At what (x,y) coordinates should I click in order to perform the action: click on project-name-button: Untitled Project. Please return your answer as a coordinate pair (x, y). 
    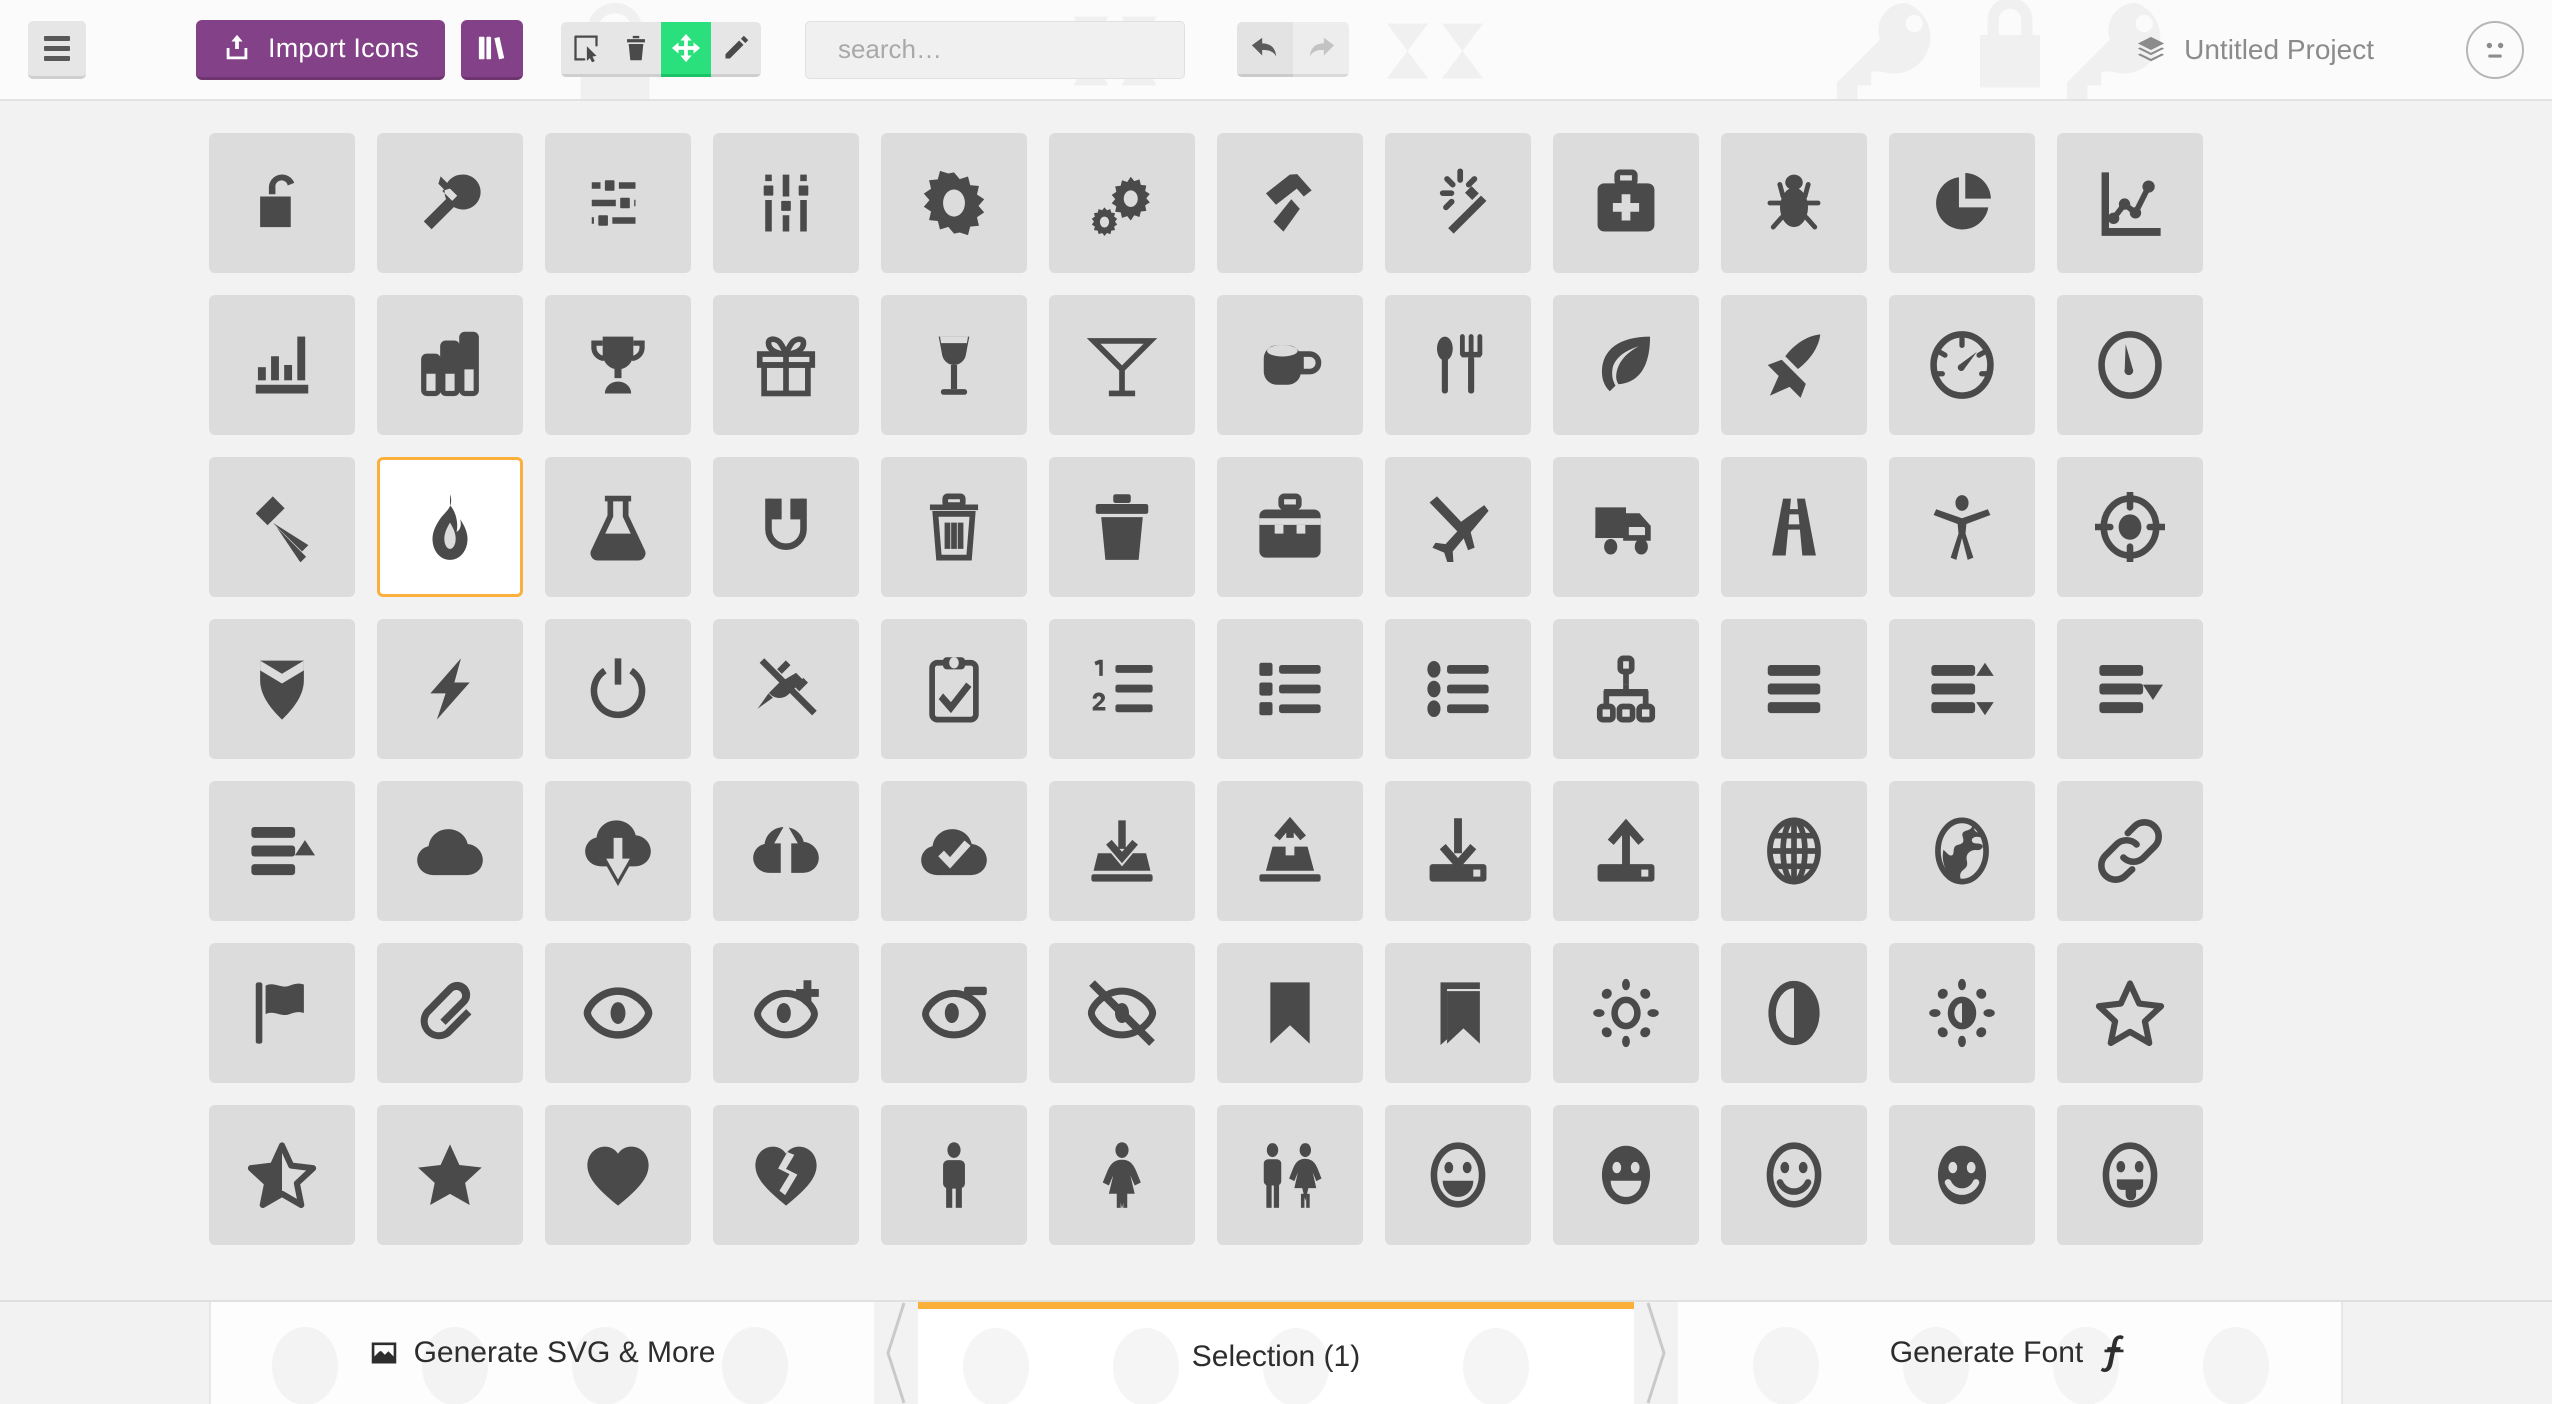
    Looking at the image, I should click on (2255, 50).